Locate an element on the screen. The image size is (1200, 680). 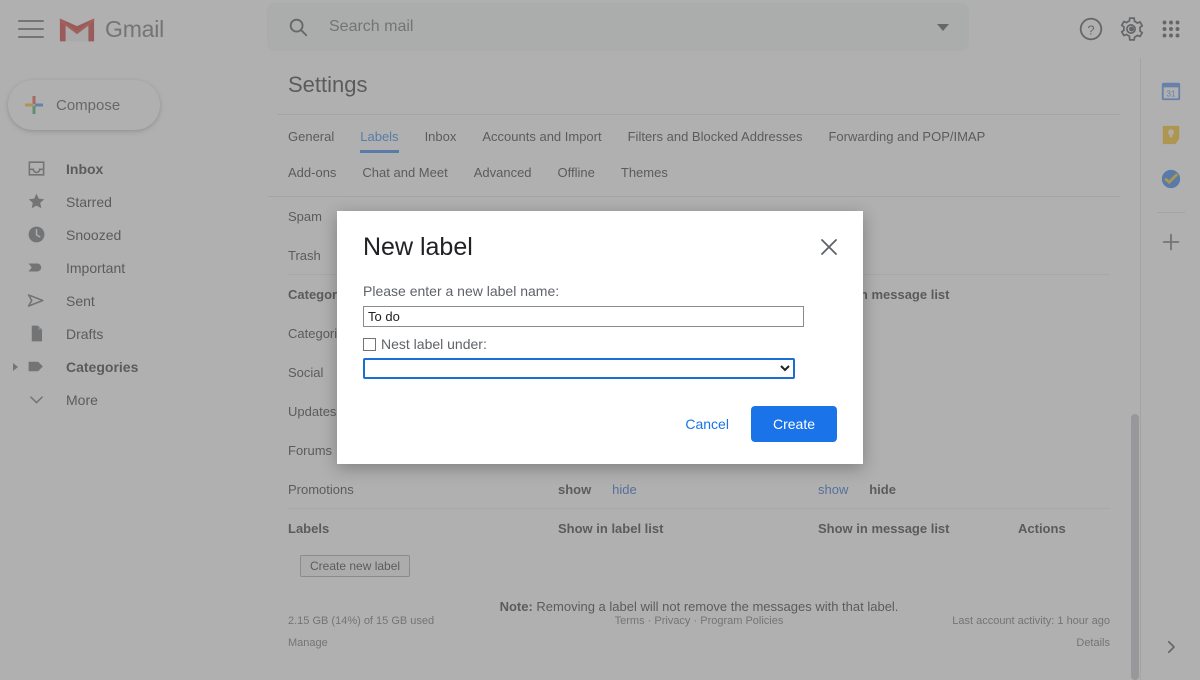
close-icon is located at coordinates (829, 247).